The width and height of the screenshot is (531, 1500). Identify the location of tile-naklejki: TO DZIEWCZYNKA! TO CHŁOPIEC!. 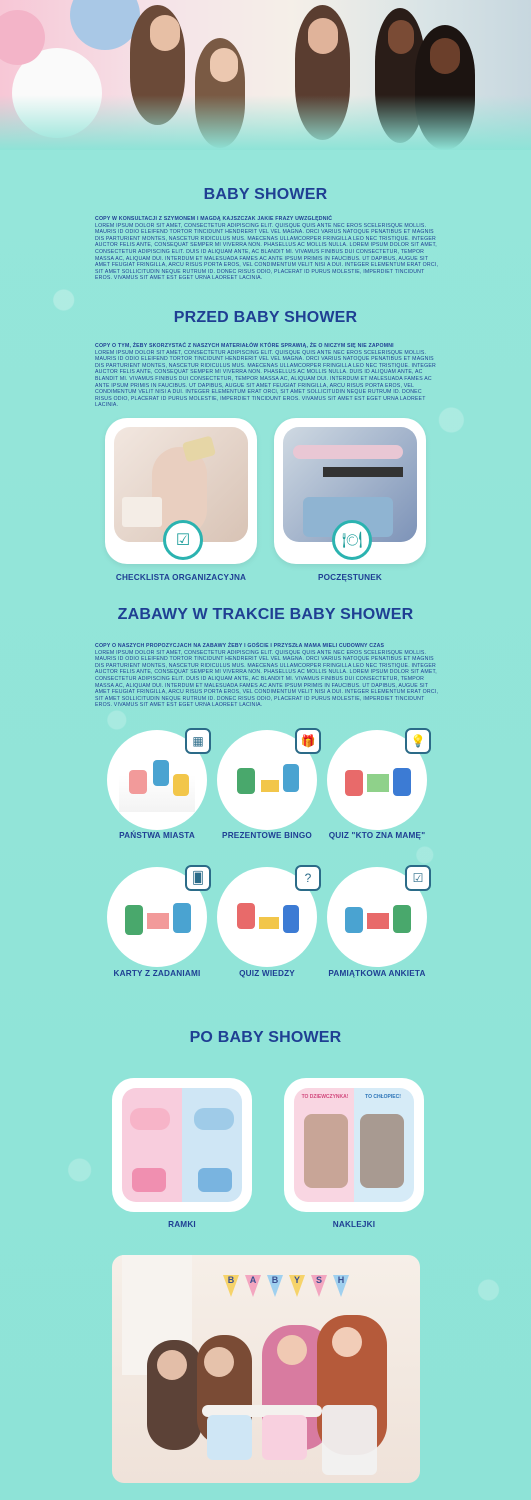
(354, 1145).